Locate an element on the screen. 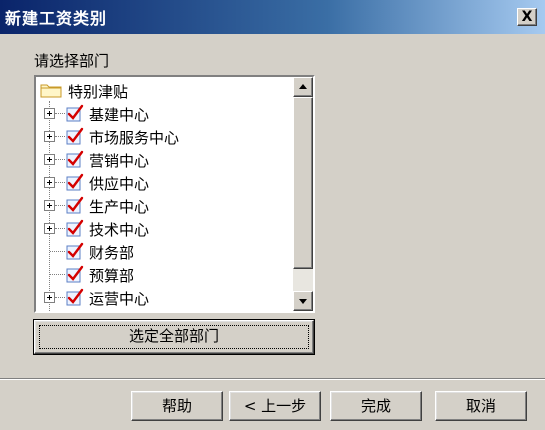  tree-item: 营销中心 is located at coordinates (163, 159).